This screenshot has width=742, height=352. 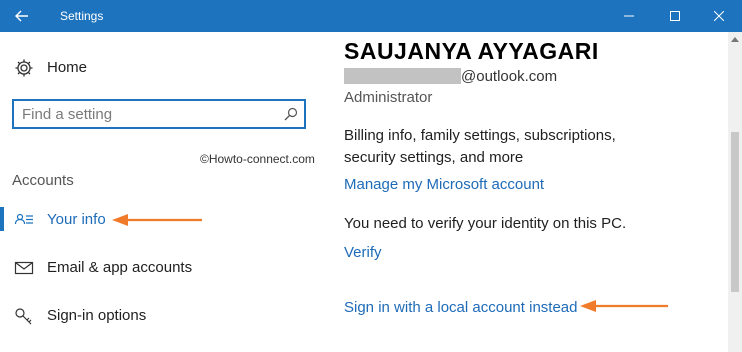 What do you see at coordinates (471, 51) in the screenshot?
I see `account-name: SAUJANYA AYYAGARI` at bounding box center [471, 51].